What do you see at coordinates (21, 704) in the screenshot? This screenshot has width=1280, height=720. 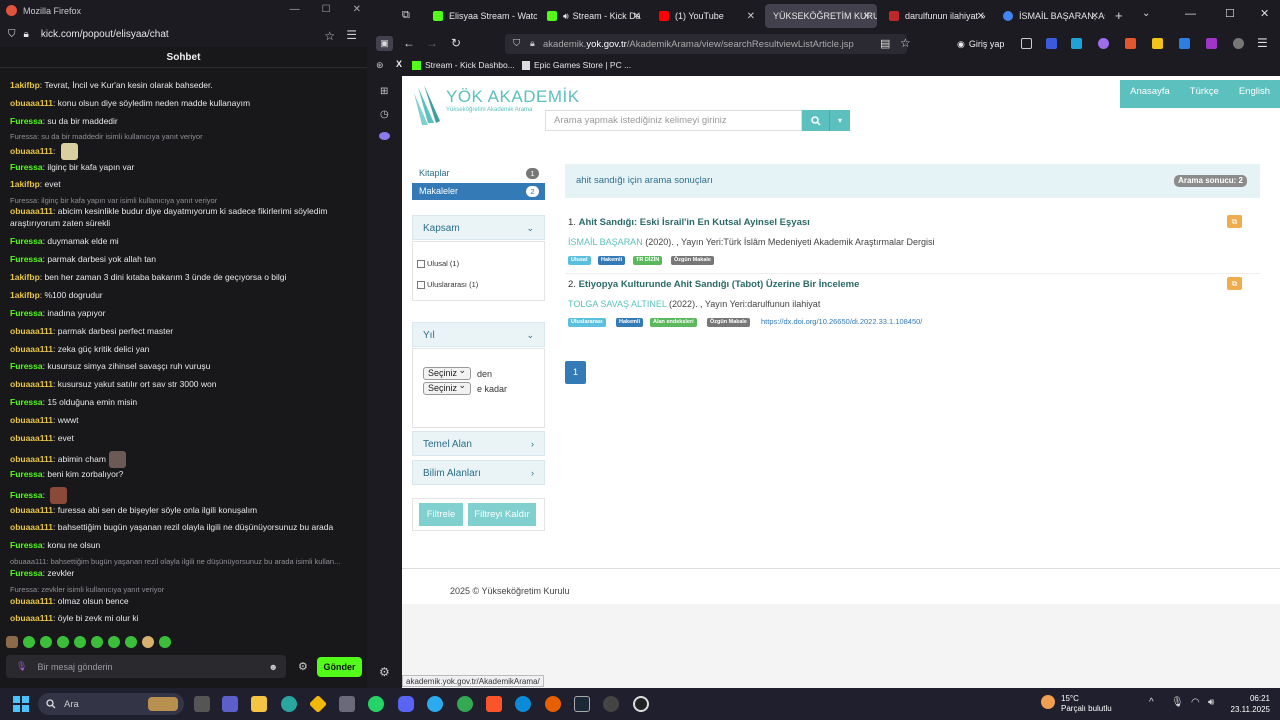 I see `windows-start-icon` at bounding box center [21, 704].